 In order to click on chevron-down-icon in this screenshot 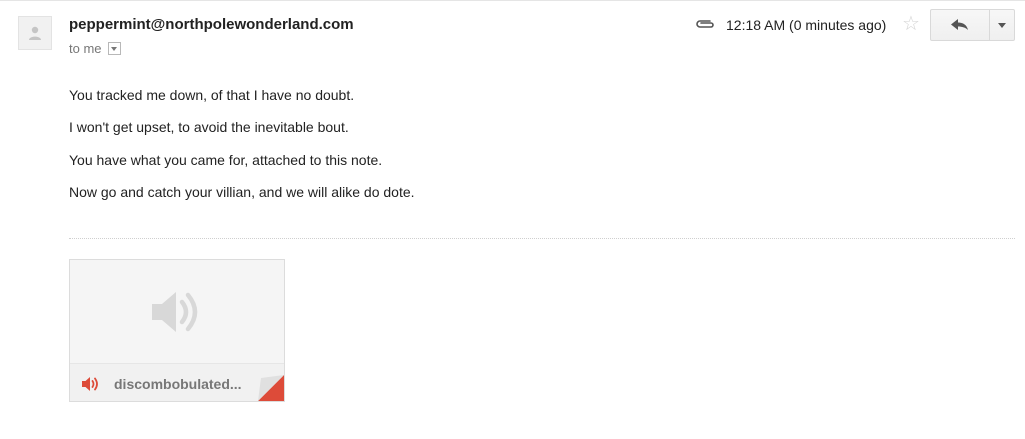, I will do `click(1002, 25)`.